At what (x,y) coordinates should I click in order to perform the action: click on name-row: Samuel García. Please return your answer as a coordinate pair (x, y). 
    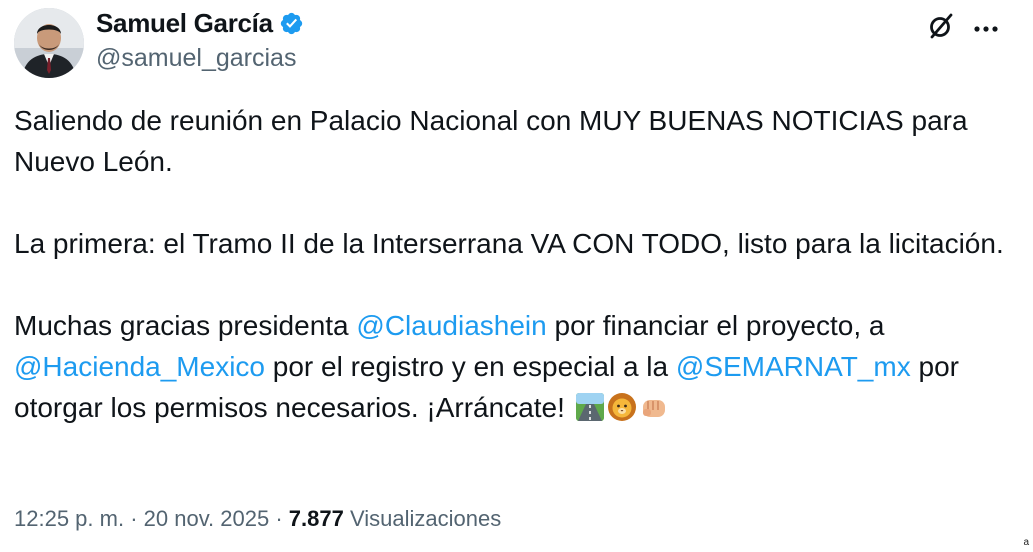
    Looking at the image, I should click on (200, 23).